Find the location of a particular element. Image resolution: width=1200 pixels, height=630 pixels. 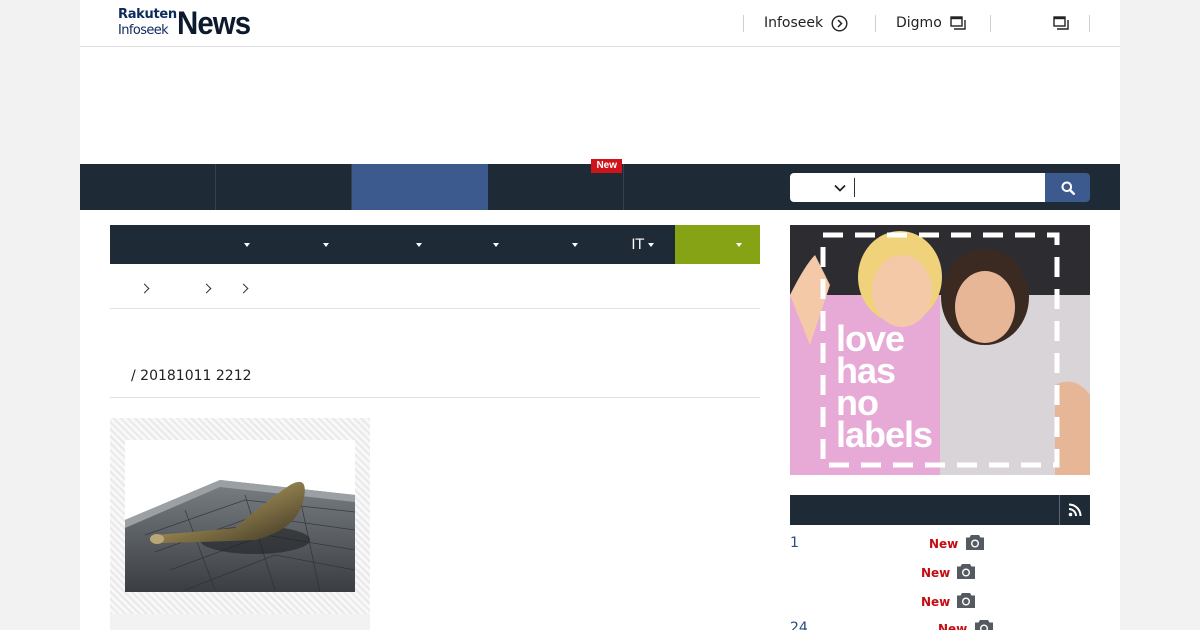

site-header: Rakuten Infoseek News Infoseek Digmo is located at coordinates (600, 23).